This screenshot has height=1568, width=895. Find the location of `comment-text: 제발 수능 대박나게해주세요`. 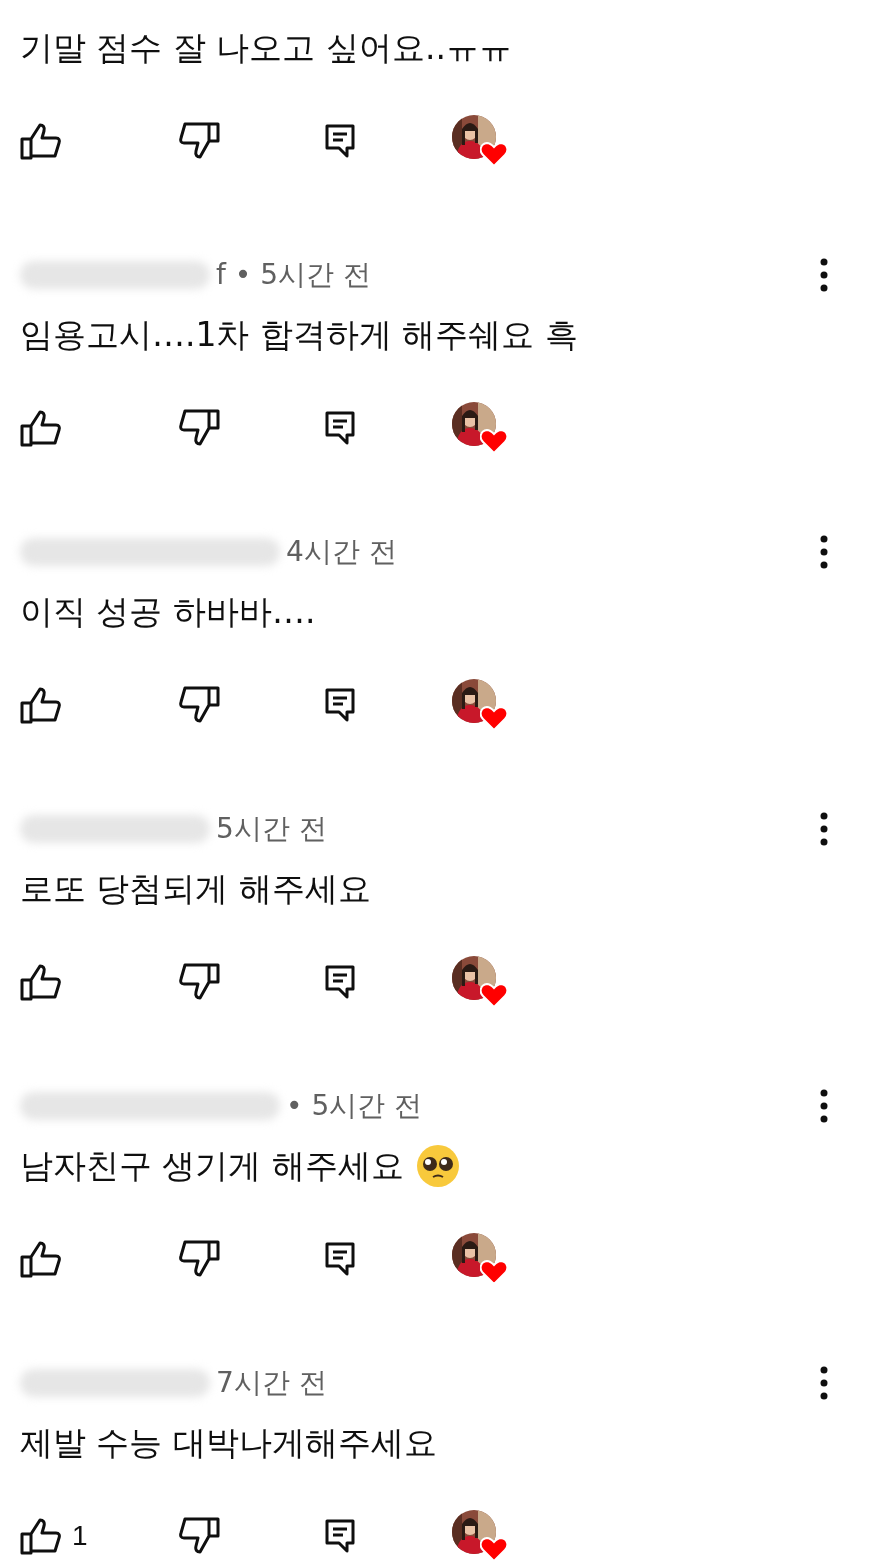

comment-text: 제발 수능 대박나게해주세요 is located at coordinates (228, 1442).